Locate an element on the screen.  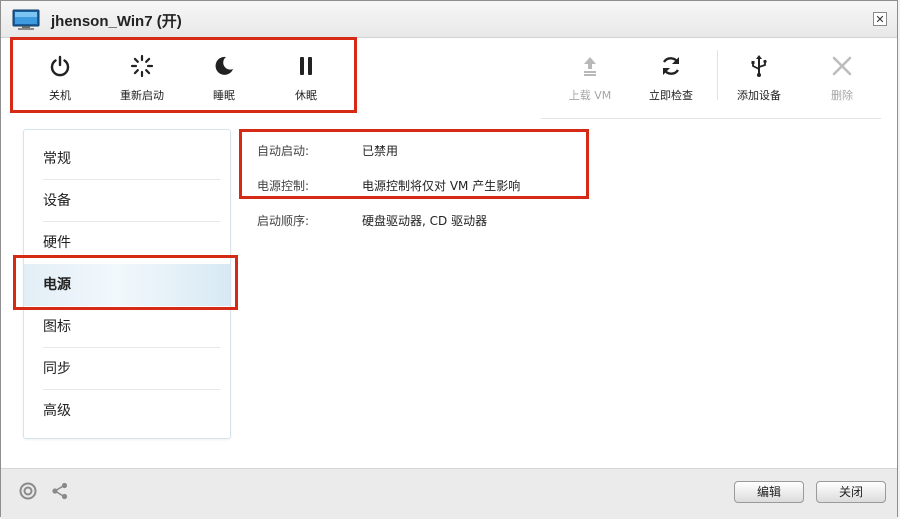
sidebar-item-label: 电源 is located at coordinates (57, 285).